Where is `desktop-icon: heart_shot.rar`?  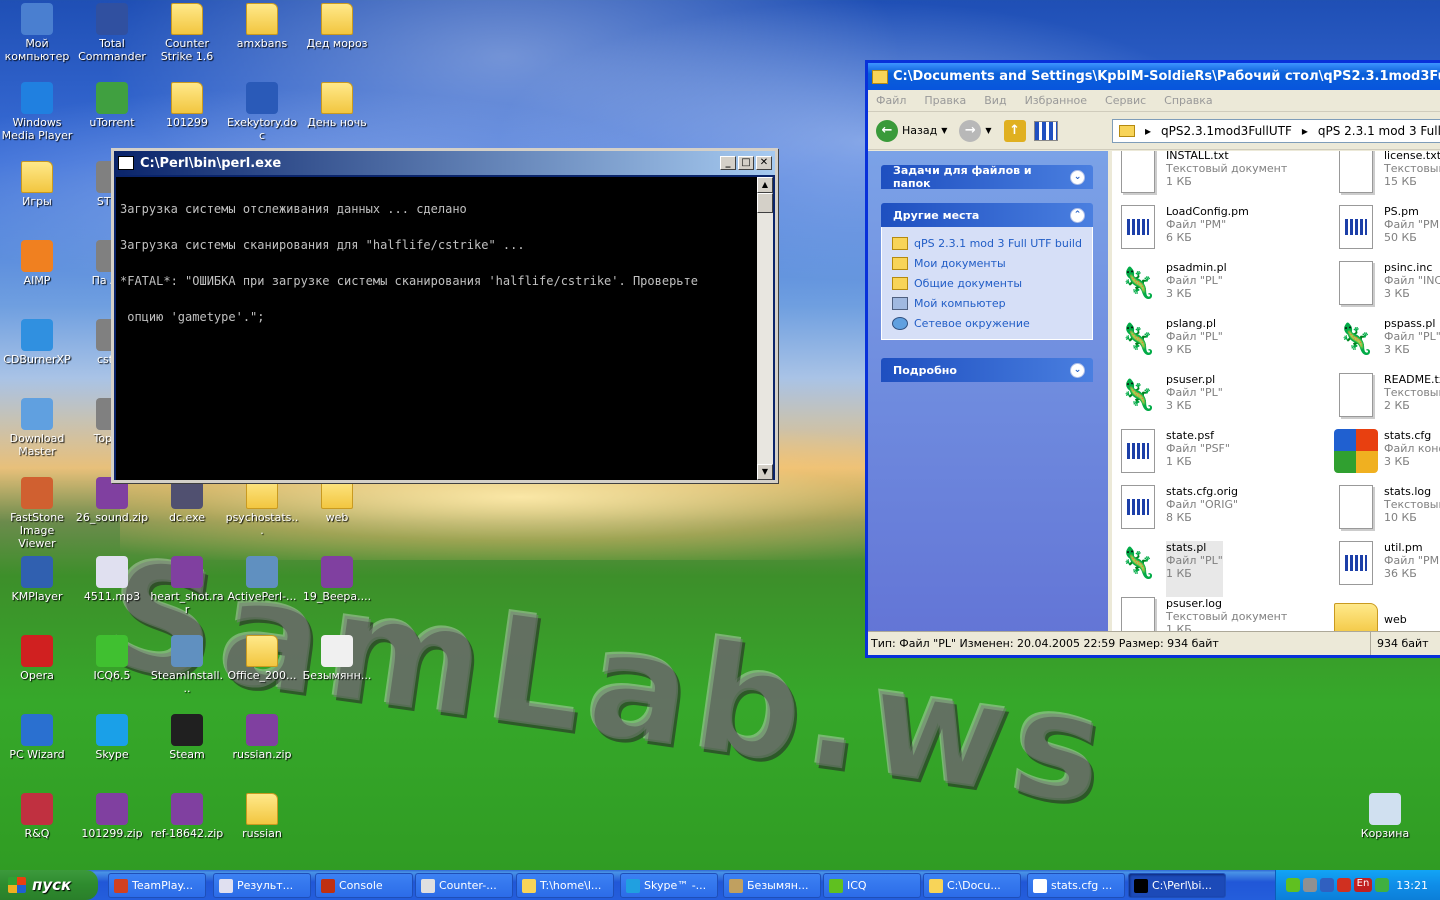 desktop-icon: heart_shot.rar is located at coordinates (187, 586).